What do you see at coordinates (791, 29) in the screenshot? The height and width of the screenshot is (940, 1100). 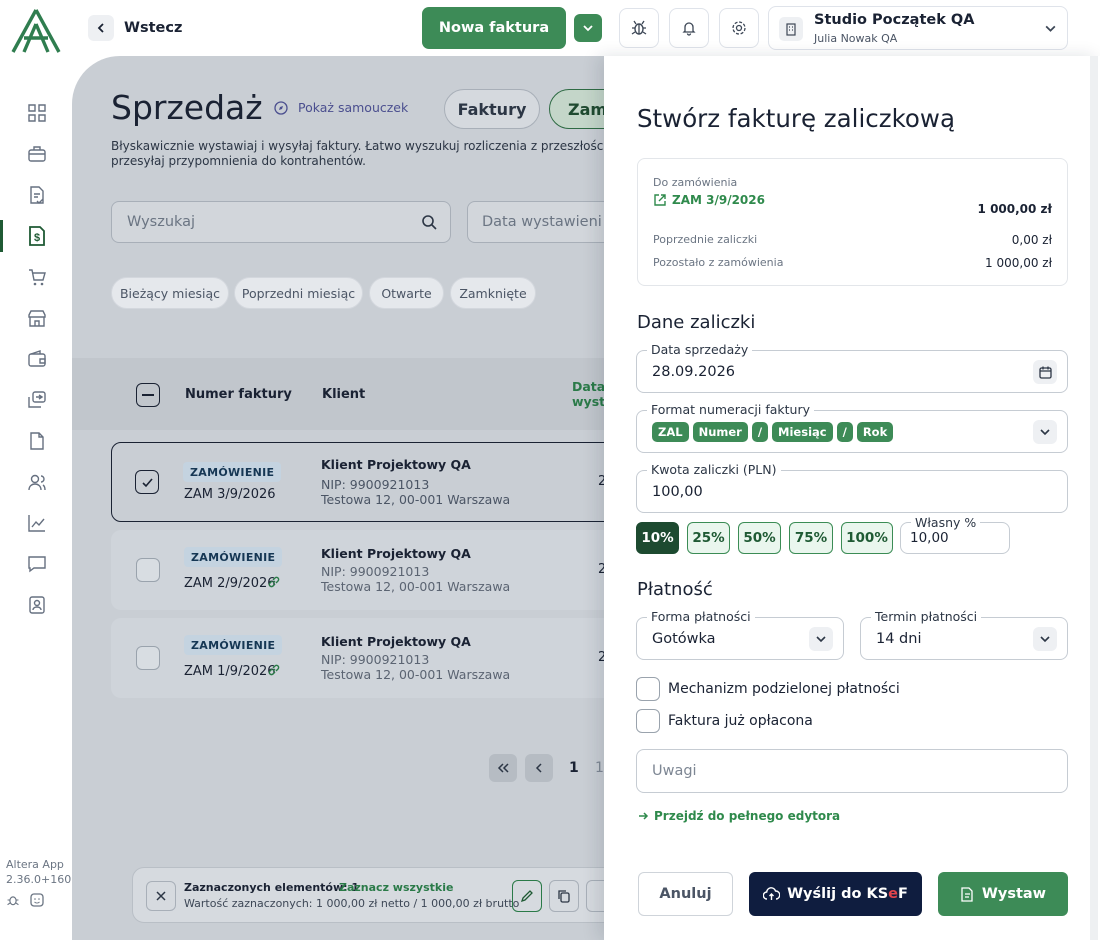 I see `building-icon` at bounding box center [791, 29].